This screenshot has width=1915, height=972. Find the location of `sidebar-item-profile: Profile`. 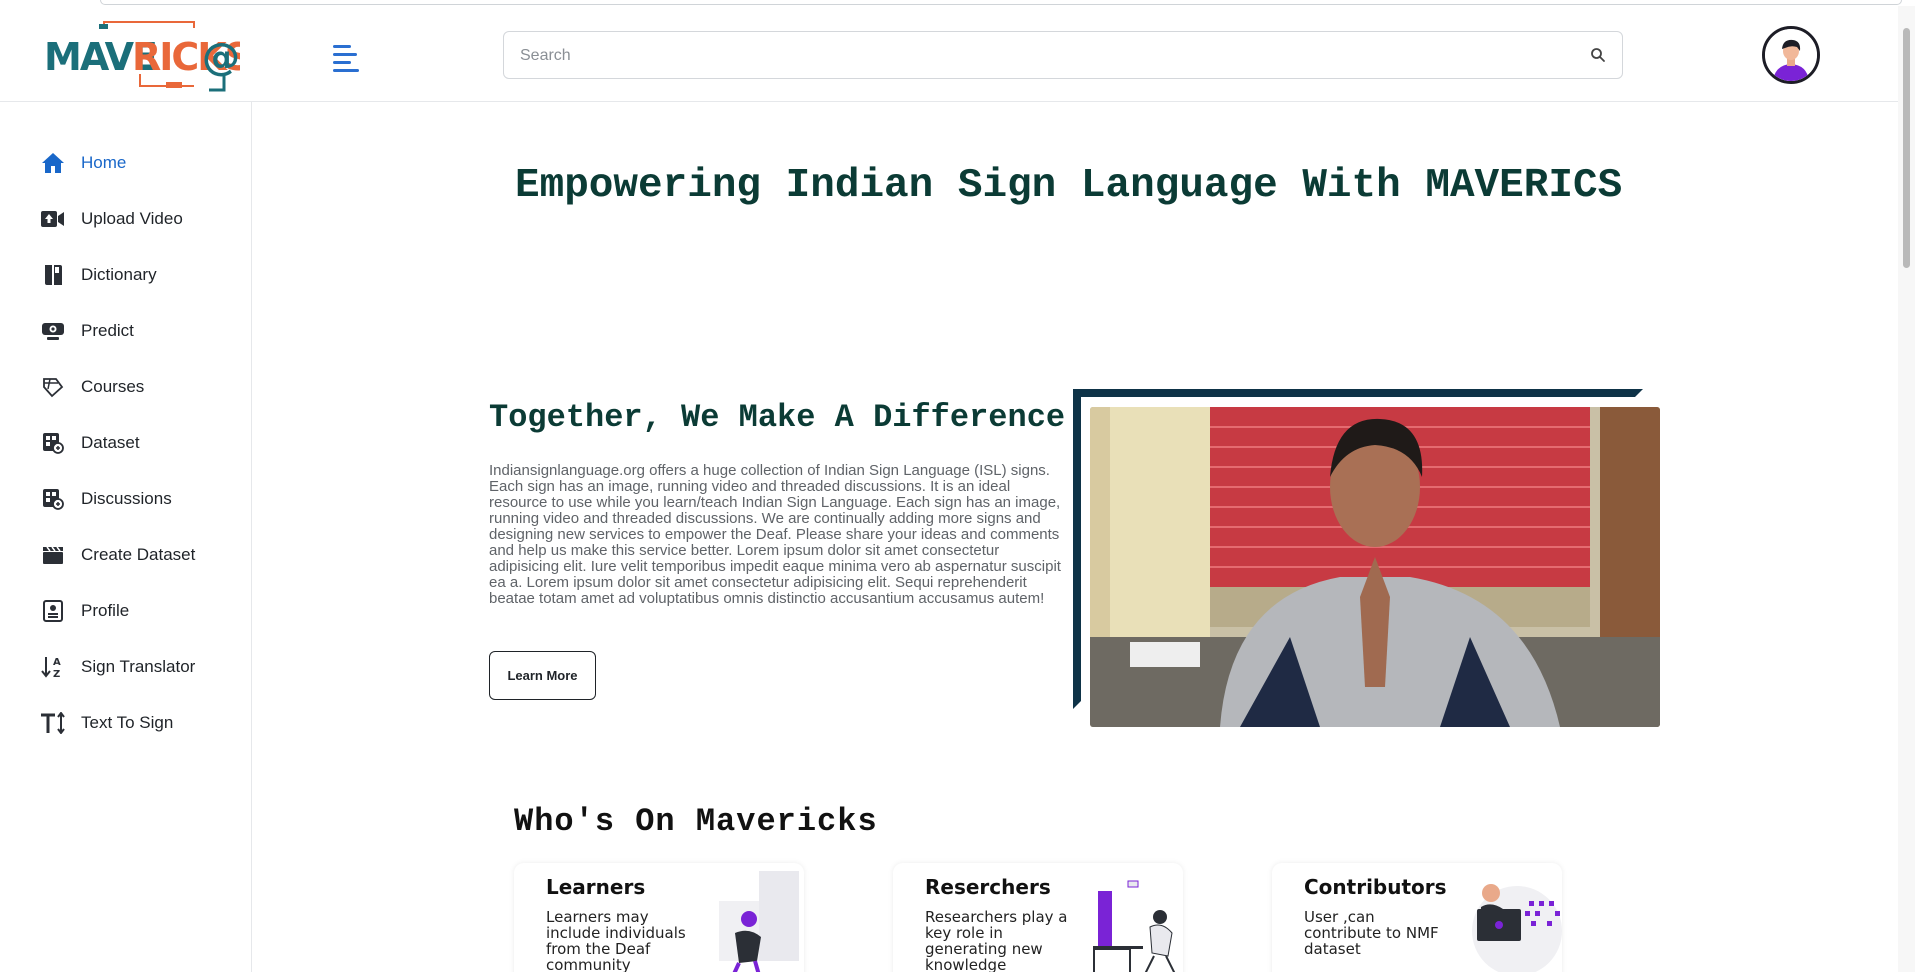

sidebar-item-profile: Profile is located at coordinates (84, 611).